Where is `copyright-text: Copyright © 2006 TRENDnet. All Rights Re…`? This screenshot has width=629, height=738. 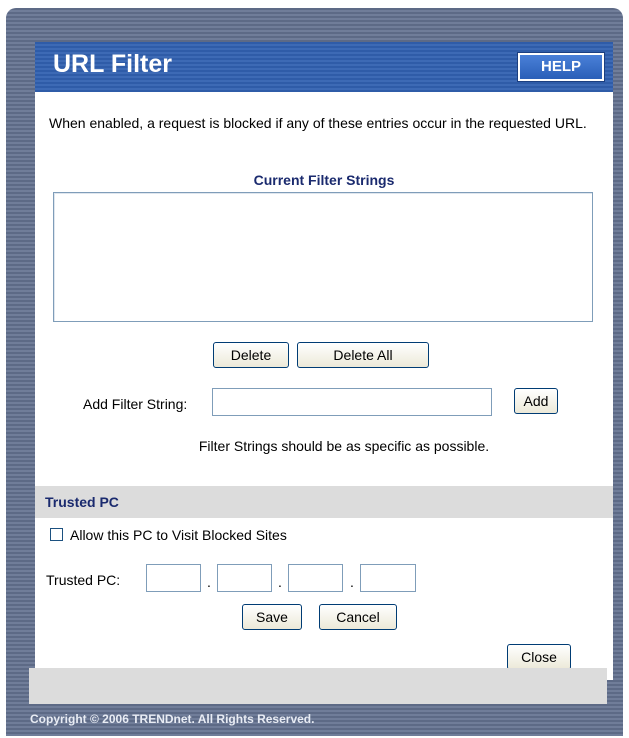 copyright-text: Copyright © 2006 TRENDnet. All Rights Re… is located at coordinates (172, 719).